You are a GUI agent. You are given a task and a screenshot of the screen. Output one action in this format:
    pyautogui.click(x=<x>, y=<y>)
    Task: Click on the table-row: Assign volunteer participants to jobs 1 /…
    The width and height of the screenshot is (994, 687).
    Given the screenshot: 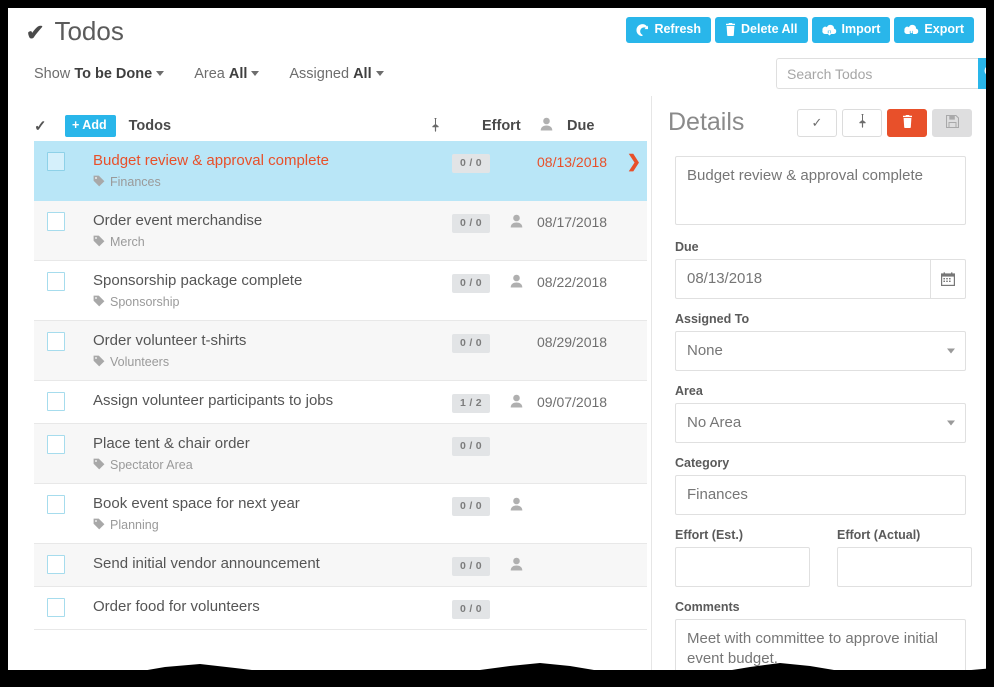 What is the action you would take?
    pyautogui.click(x=340, y=402)
    